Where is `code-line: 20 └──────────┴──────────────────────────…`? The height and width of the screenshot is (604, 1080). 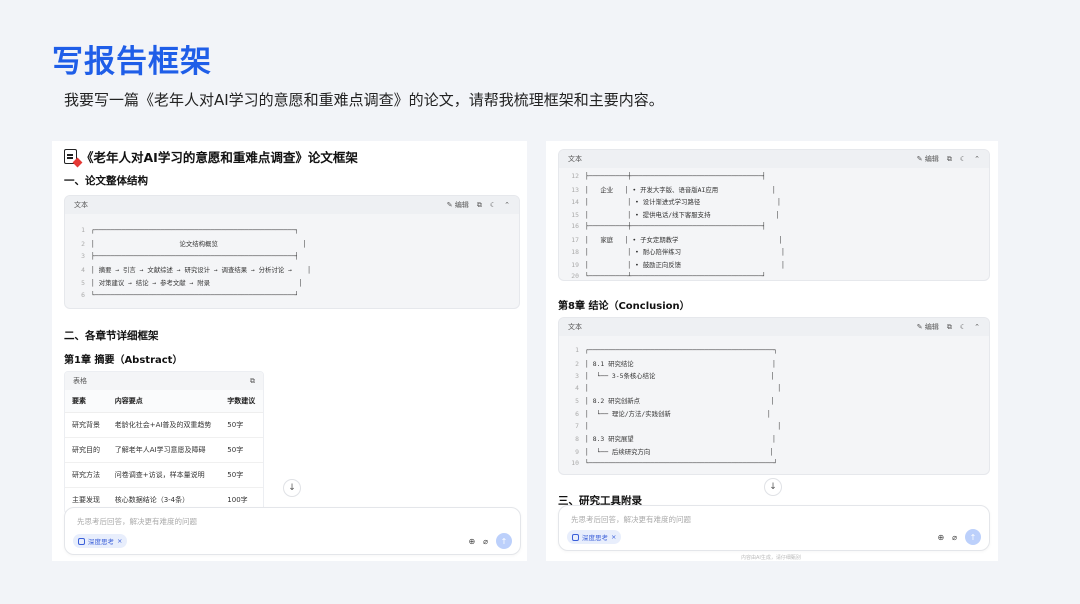
code-line: 20 └──────────┴──────────────────────────… is located at coordinates (662, 276).